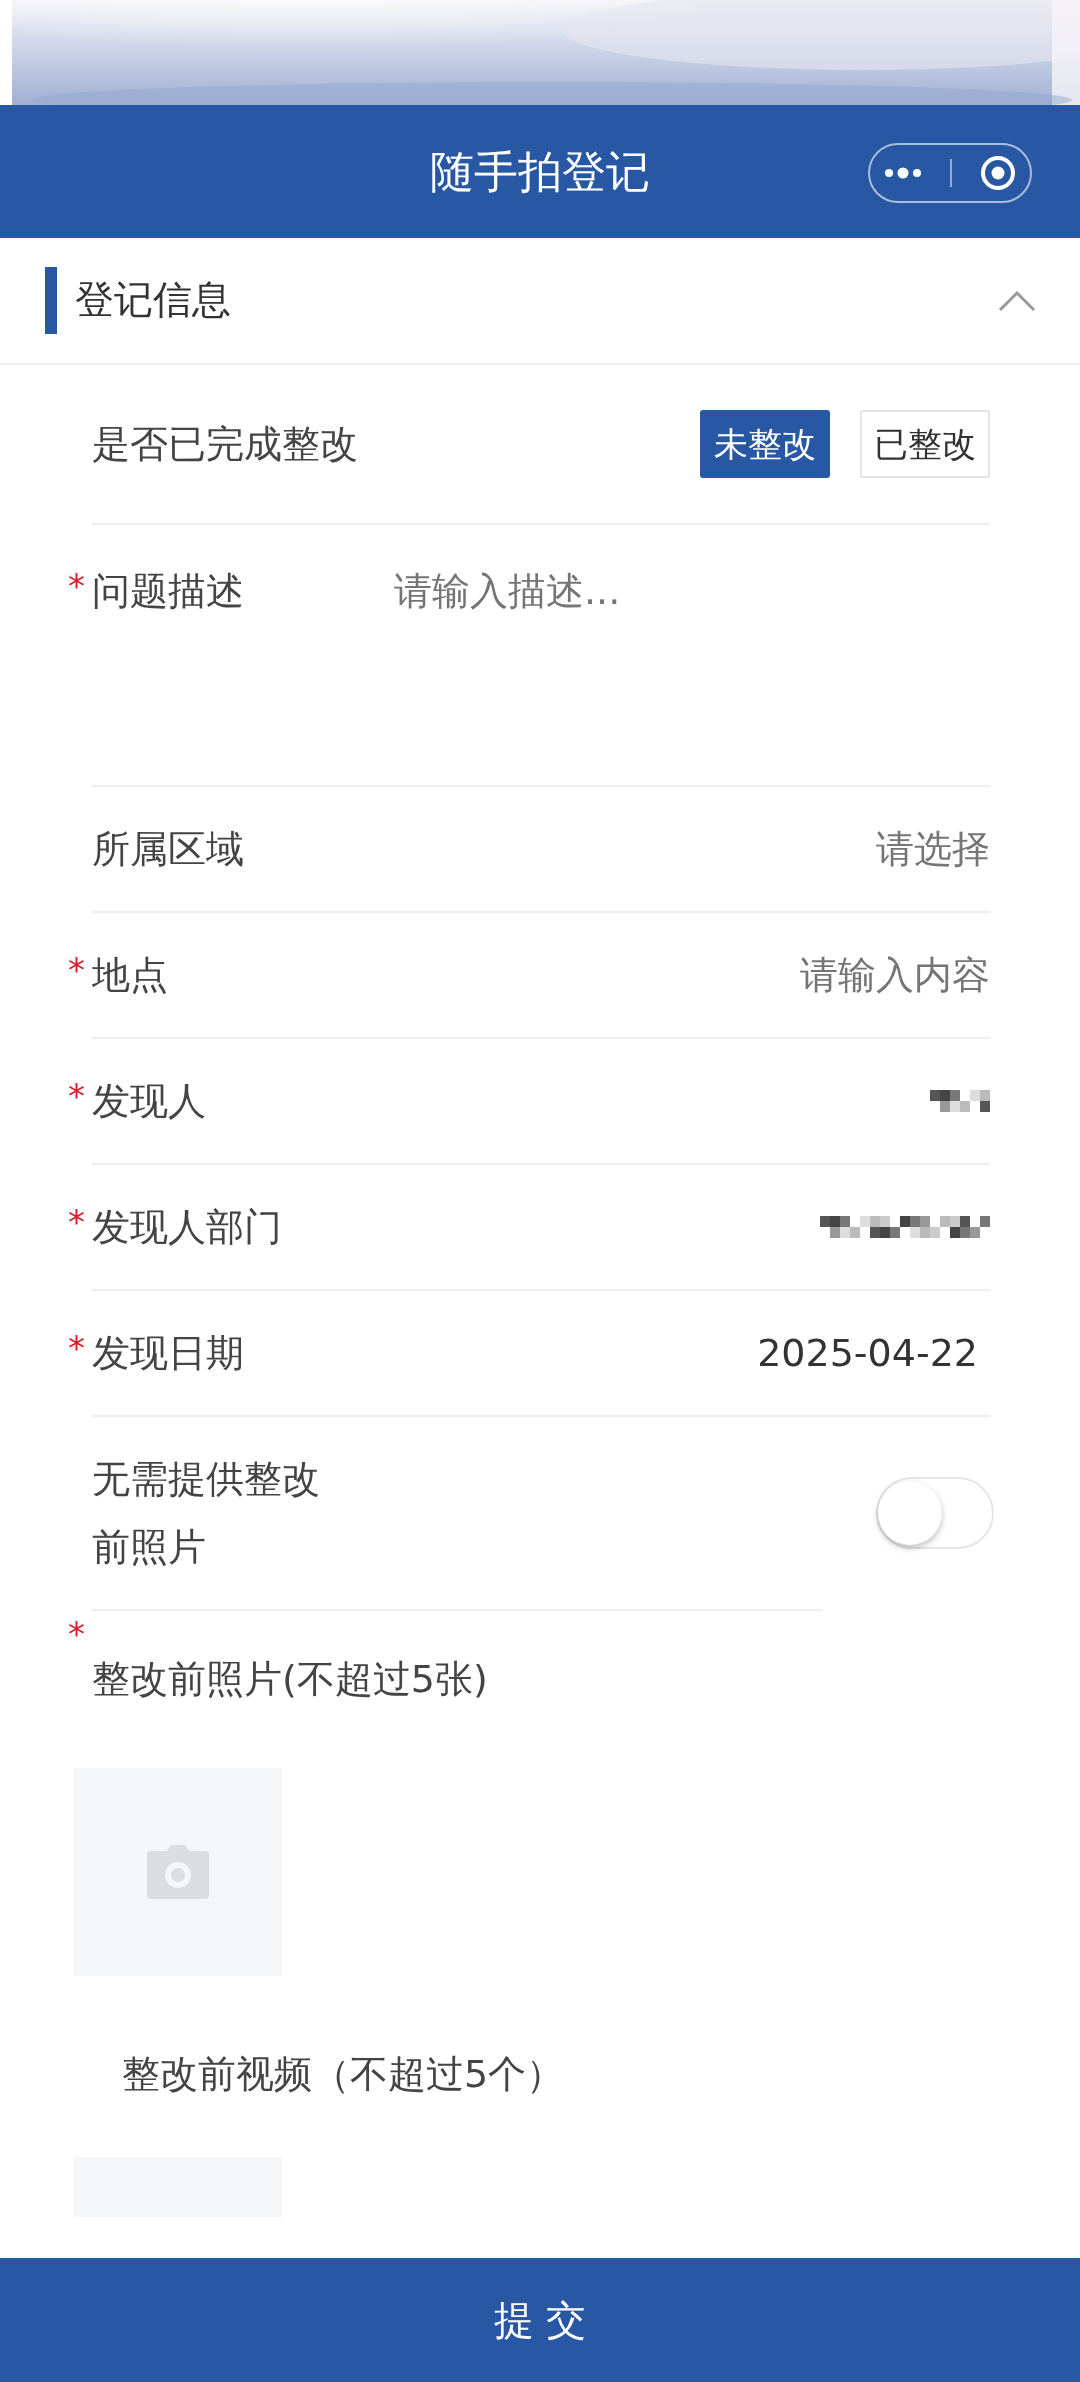 This screenshot has height=2382, width=1080. Describe the element at coordinates (960, 1101) in the screenshot. I see `redacted-value` at that location.